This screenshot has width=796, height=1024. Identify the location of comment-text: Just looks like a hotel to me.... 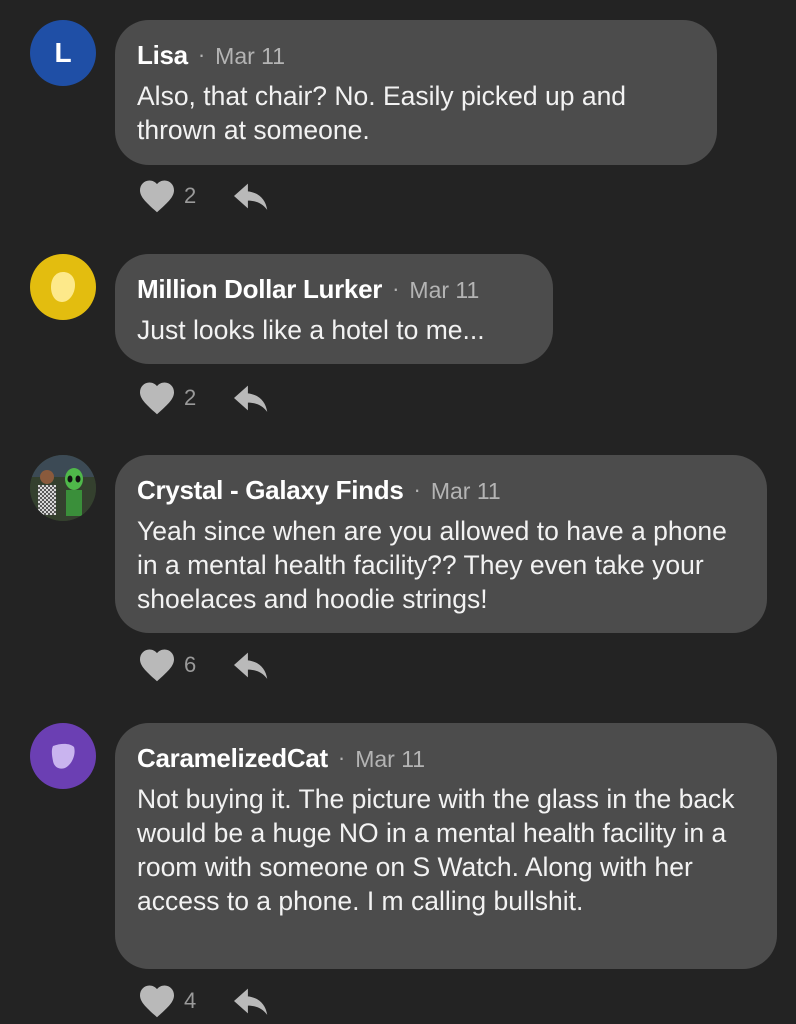
(311, 330).